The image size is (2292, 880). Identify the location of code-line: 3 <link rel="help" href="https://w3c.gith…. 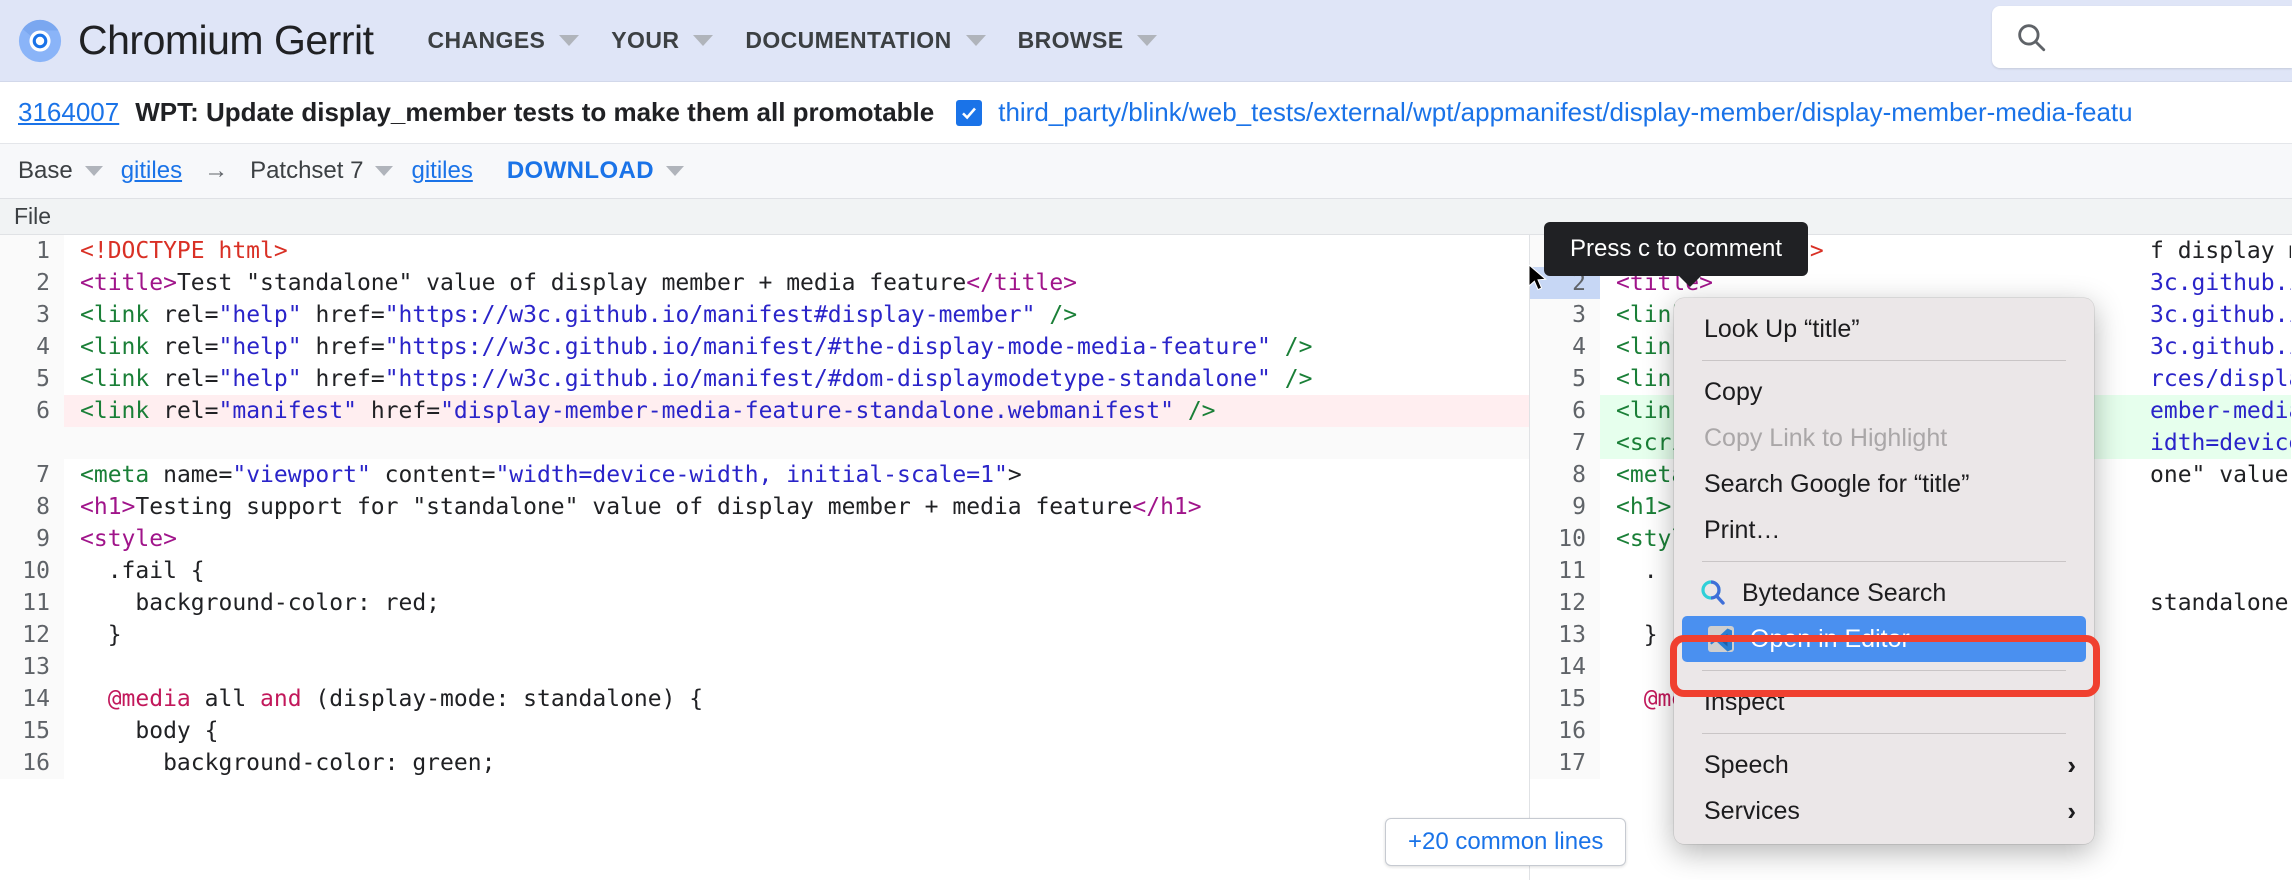
(764, 315).